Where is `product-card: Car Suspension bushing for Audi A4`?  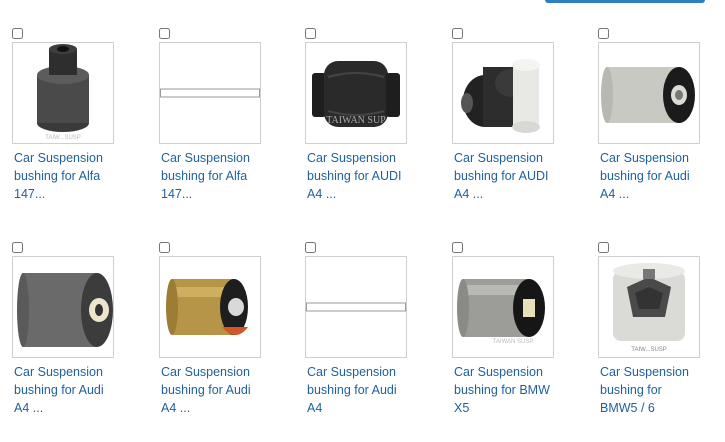
product-card: Car Suspension bushing for Audi A4 is located at coordinates (375, 342).